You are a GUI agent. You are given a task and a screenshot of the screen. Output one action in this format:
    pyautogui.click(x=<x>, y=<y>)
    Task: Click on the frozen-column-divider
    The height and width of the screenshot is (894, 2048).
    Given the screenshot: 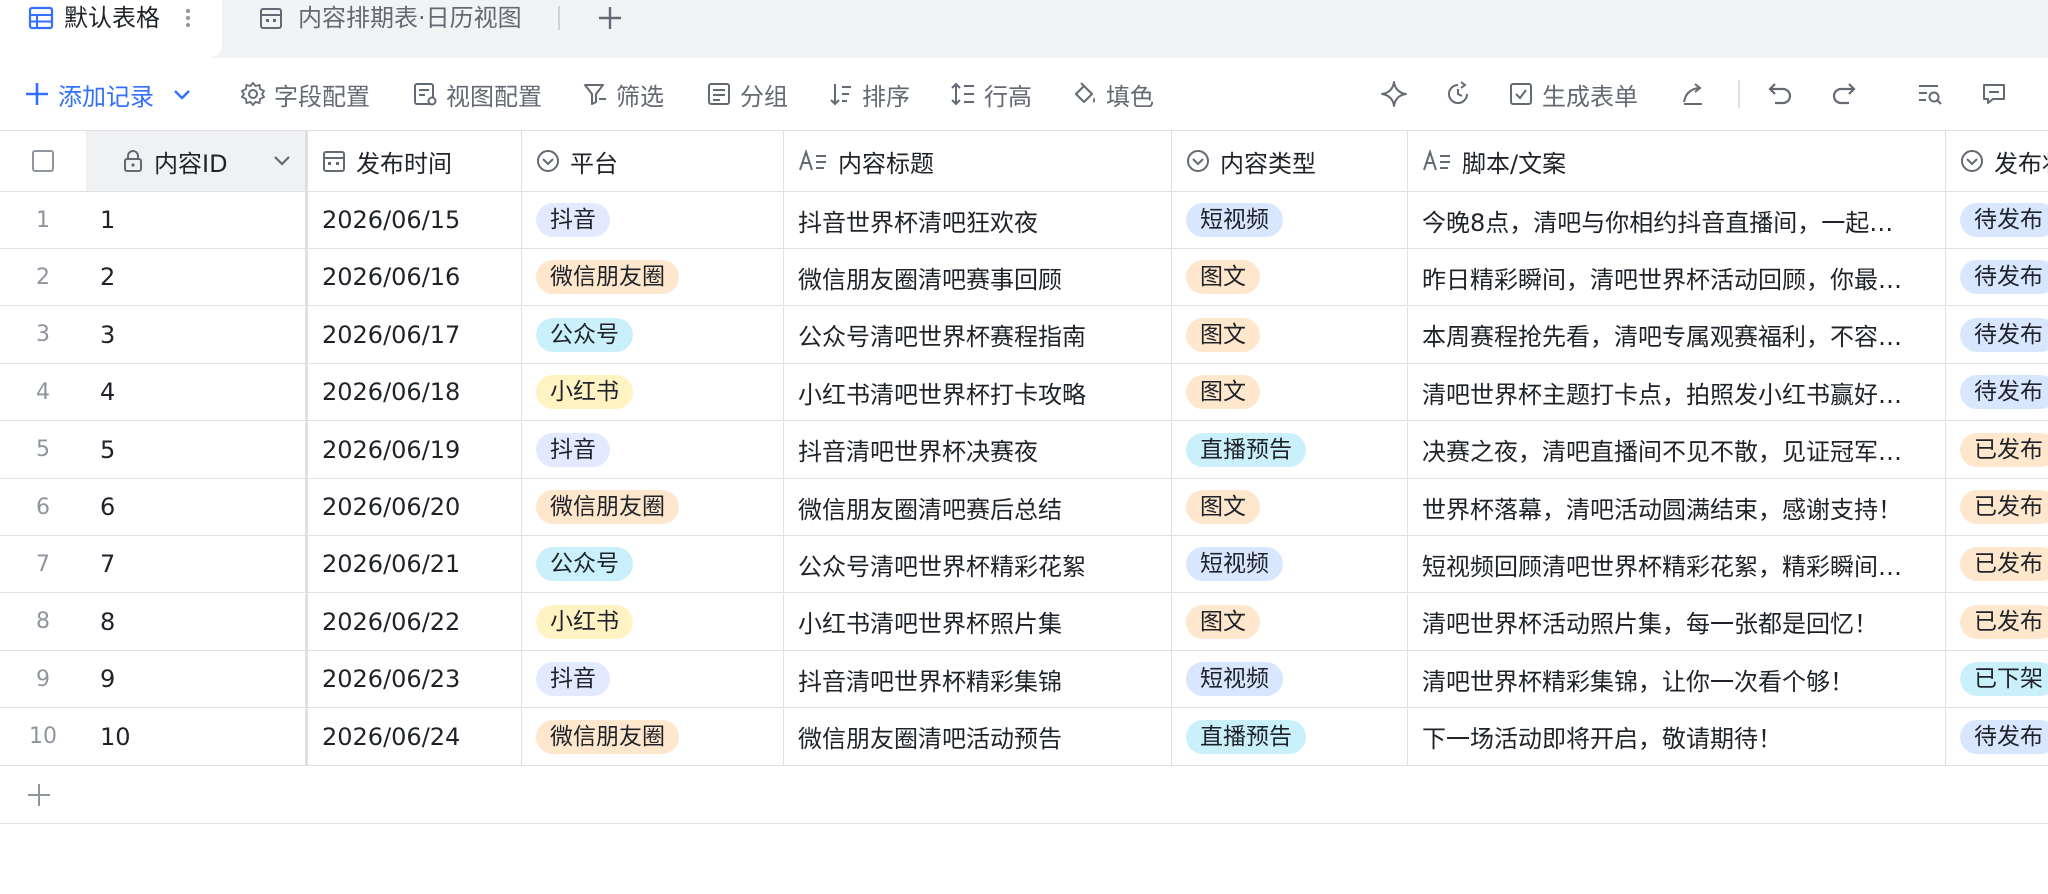 What is the action you would take?
    pyautogui.click(x=307, y=448)
    